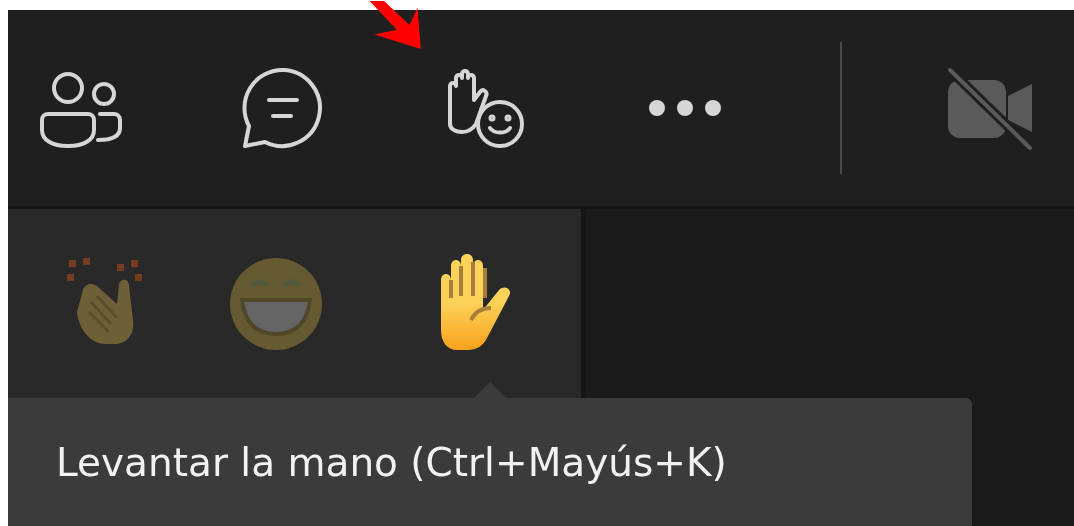 This screenshot has width=1074, height=526. Describe the element at coordinates (283, 108) in the screenshot. I see `chat-icon` at that location.